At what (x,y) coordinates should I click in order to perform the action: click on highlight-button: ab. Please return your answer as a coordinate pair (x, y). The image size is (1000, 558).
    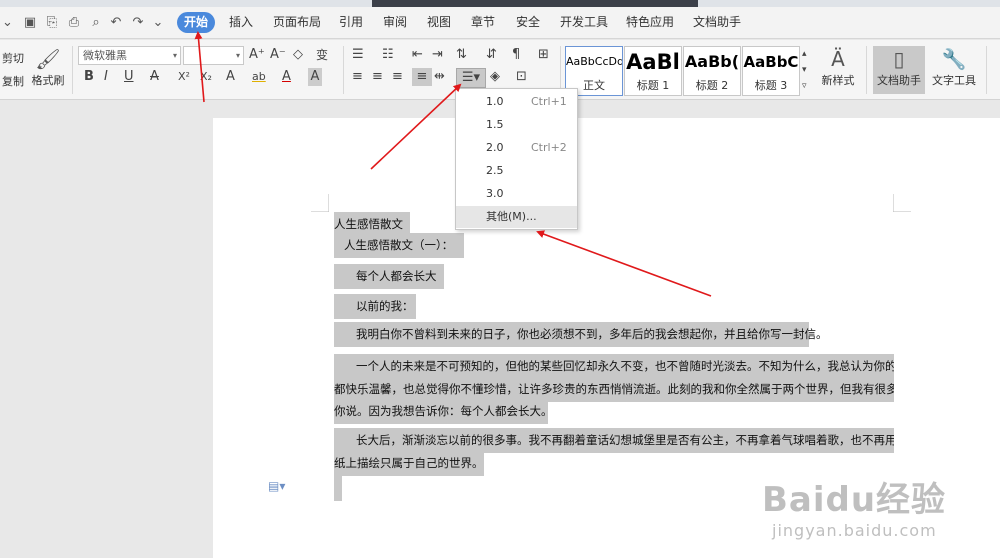
    Looking at the image, I should click on (259, 77).